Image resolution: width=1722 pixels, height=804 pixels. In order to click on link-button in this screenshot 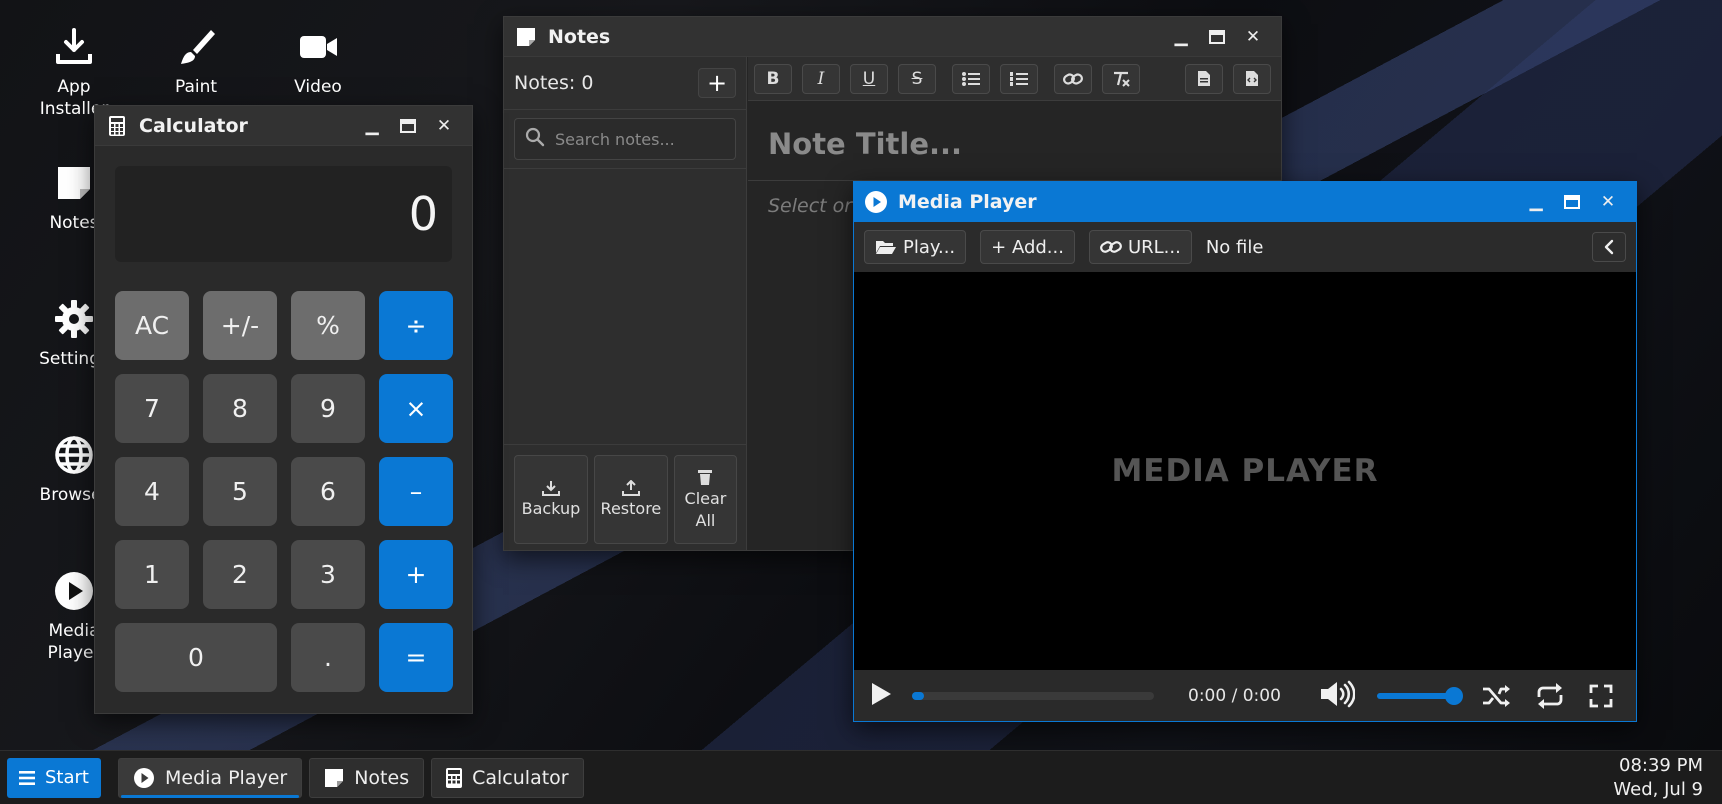, I will do `click(1073, 78)`.